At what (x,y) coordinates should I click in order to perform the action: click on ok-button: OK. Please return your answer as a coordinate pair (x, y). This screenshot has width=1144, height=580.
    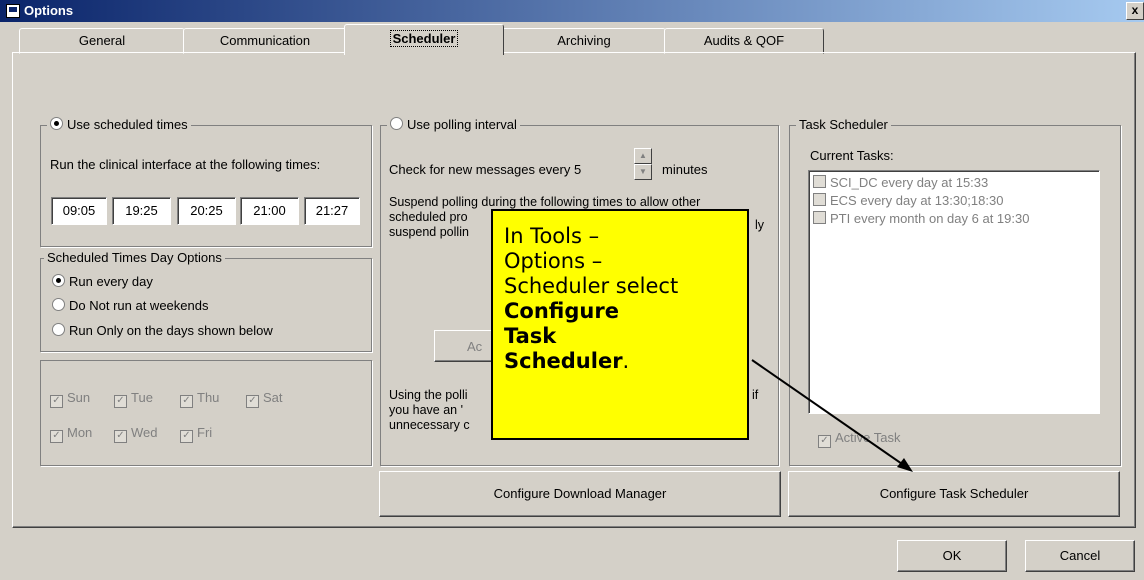
    Looking at the image, I should click on (952, 556).